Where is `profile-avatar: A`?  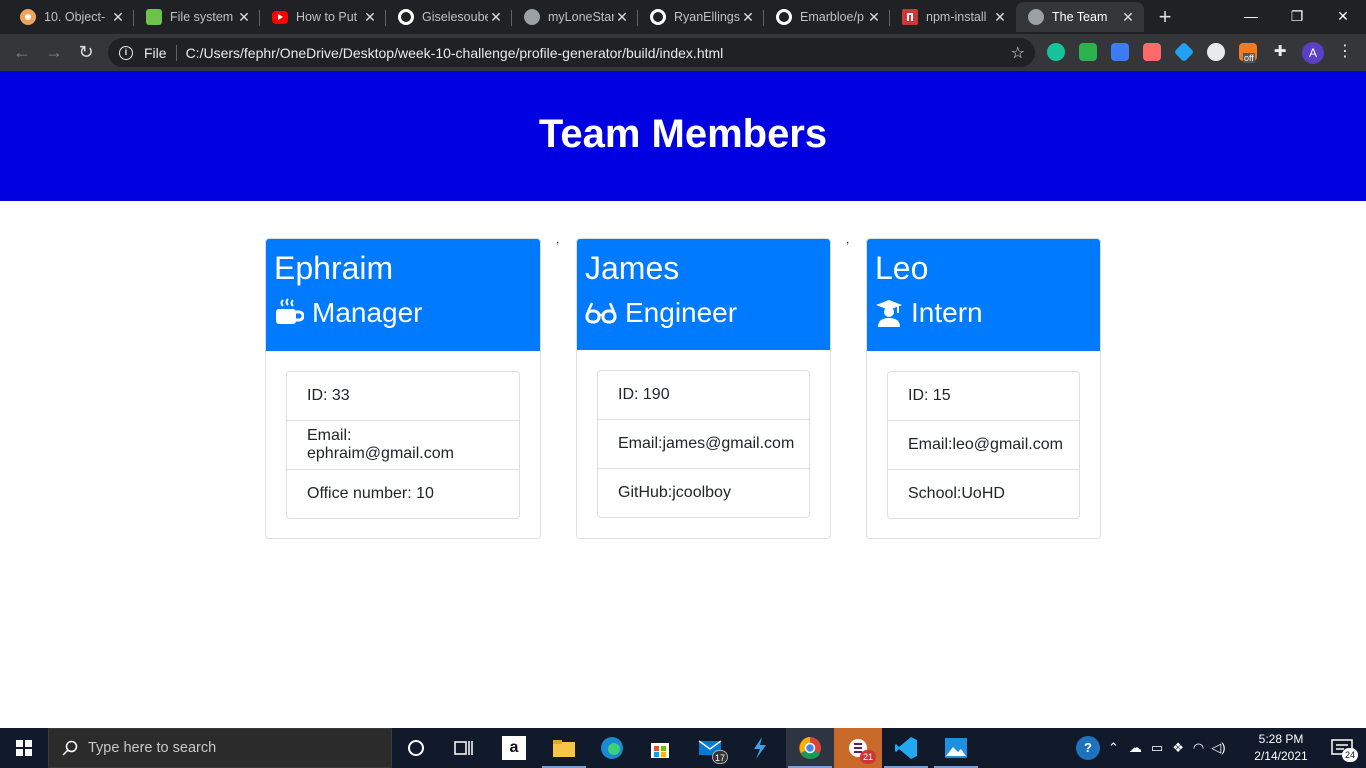 profile-avatar: A is located at coordinates (1313, 53).